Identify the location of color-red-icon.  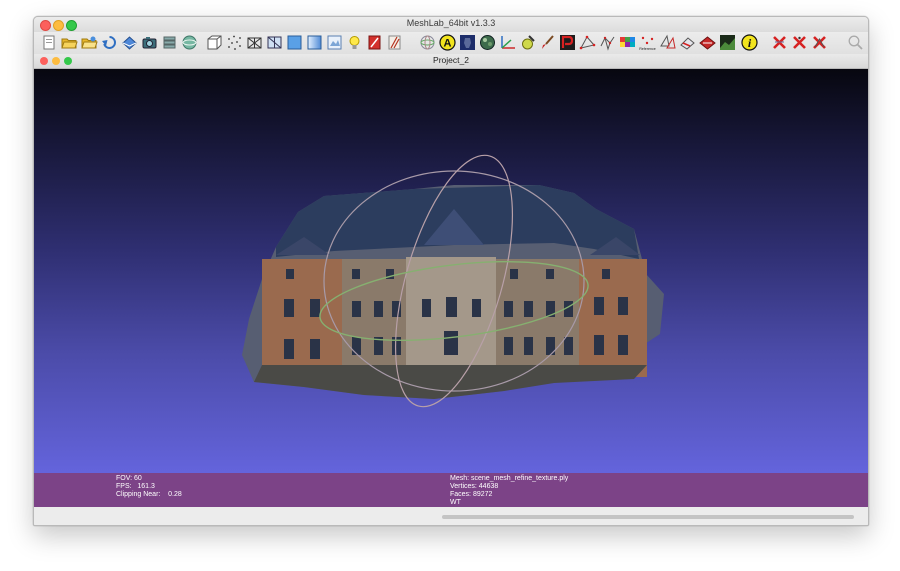
(374, 42).